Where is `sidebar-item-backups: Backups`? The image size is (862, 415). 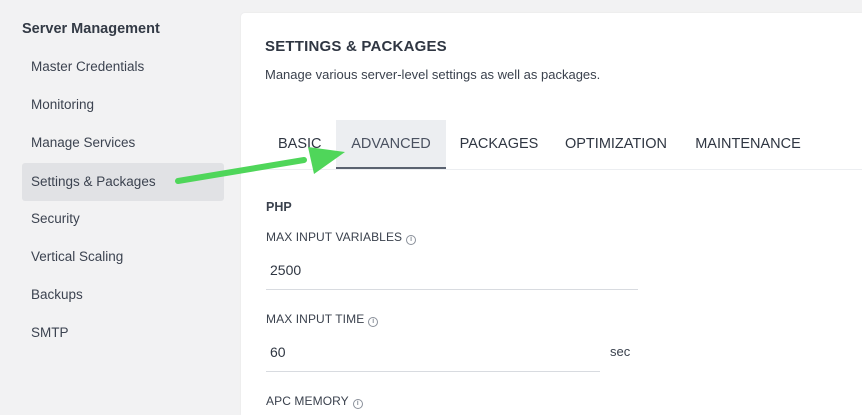 sidebar-item-backups: Backups is located at coordinates (123, 295).